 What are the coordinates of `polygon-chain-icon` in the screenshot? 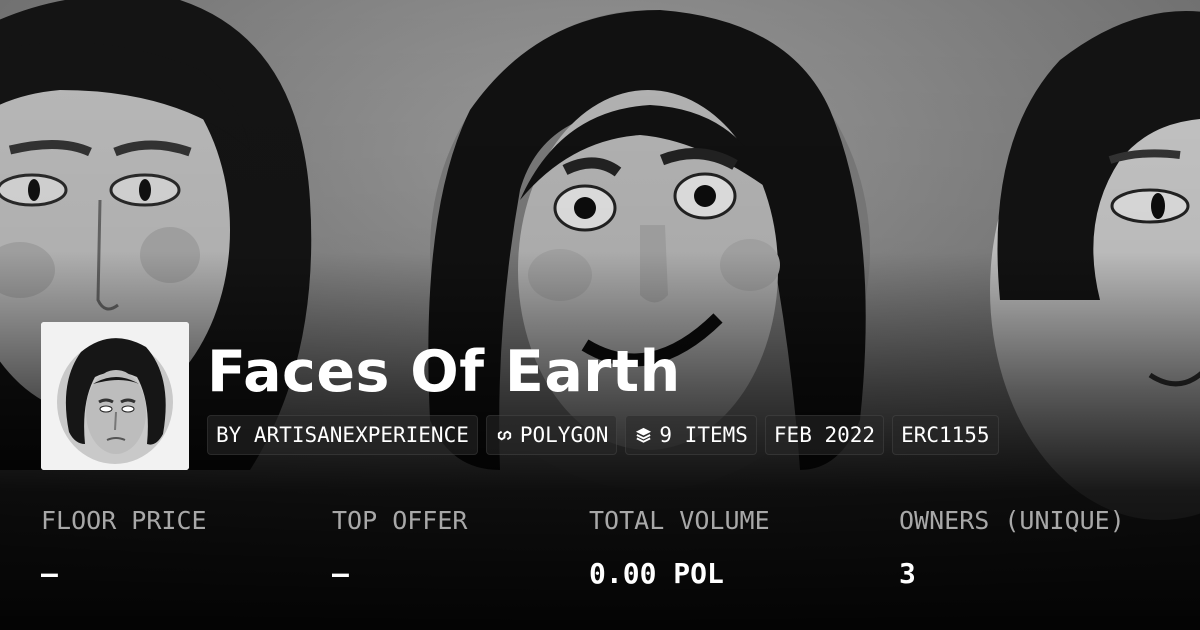 It's located at (504, 435).